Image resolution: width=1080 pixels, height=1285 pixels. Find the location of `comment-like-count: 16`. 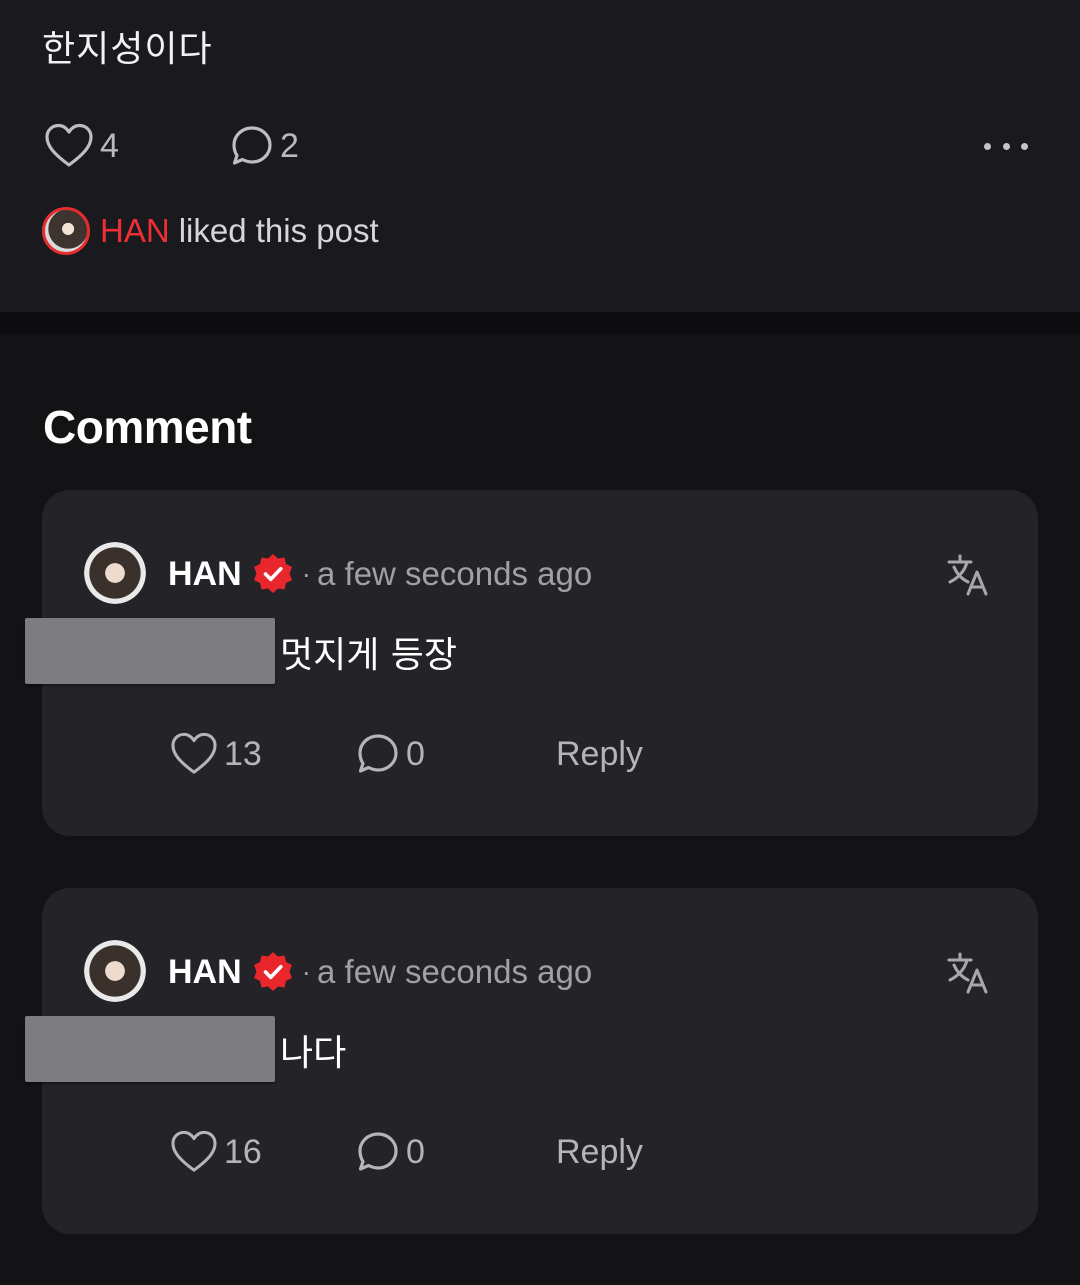

comment-like-count: 16 is located at coordinates (243, 1151).